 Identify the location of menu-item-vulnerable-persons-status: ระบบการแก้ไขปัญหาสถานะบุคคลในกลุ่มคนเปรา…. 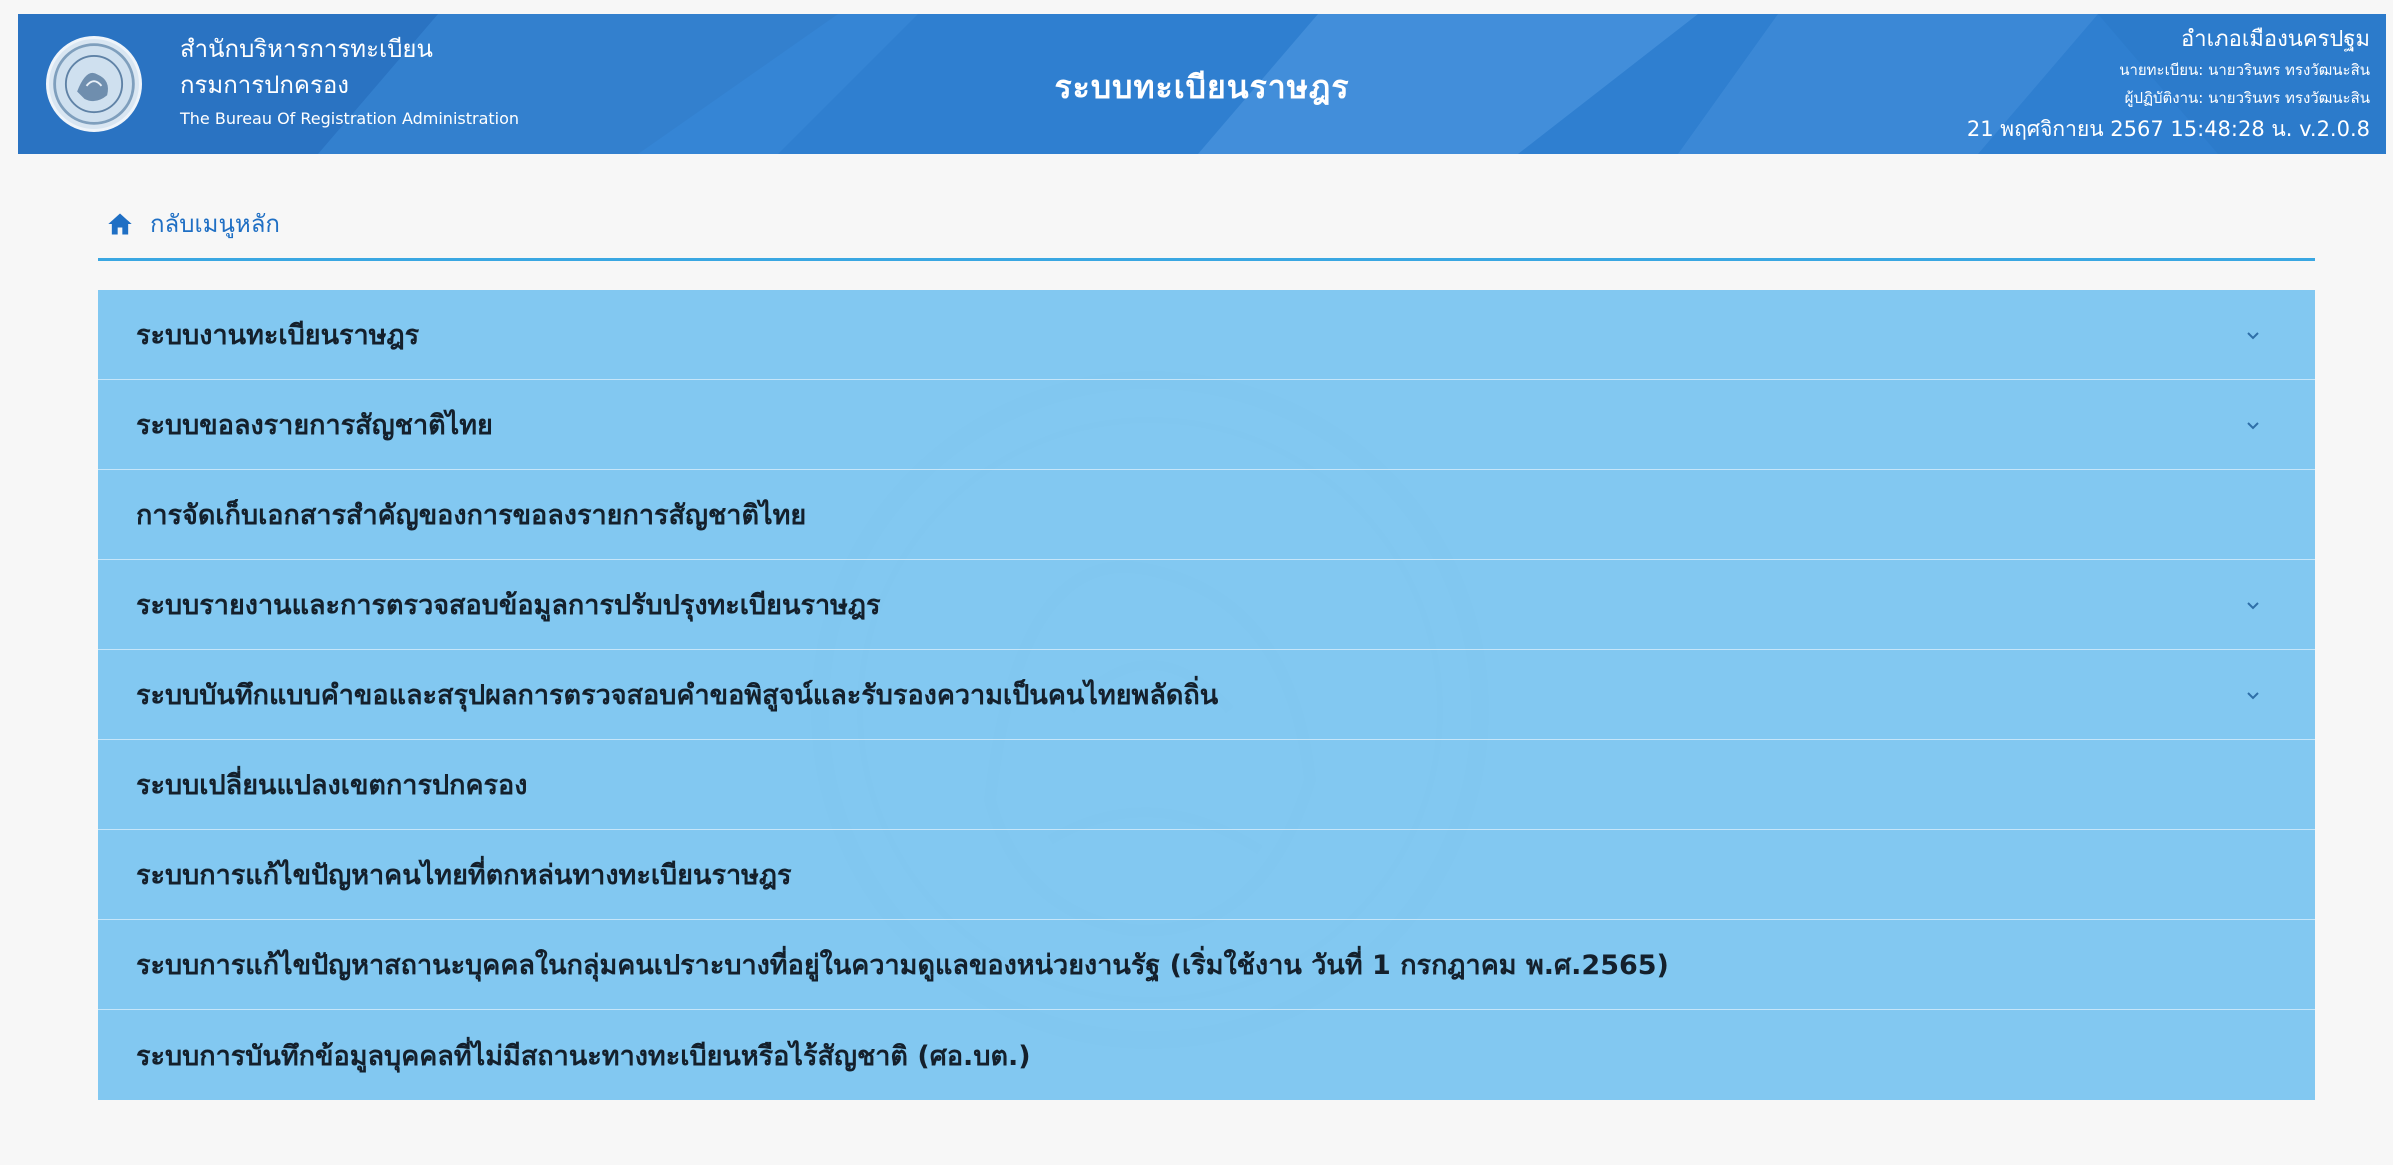
(1206, 965).